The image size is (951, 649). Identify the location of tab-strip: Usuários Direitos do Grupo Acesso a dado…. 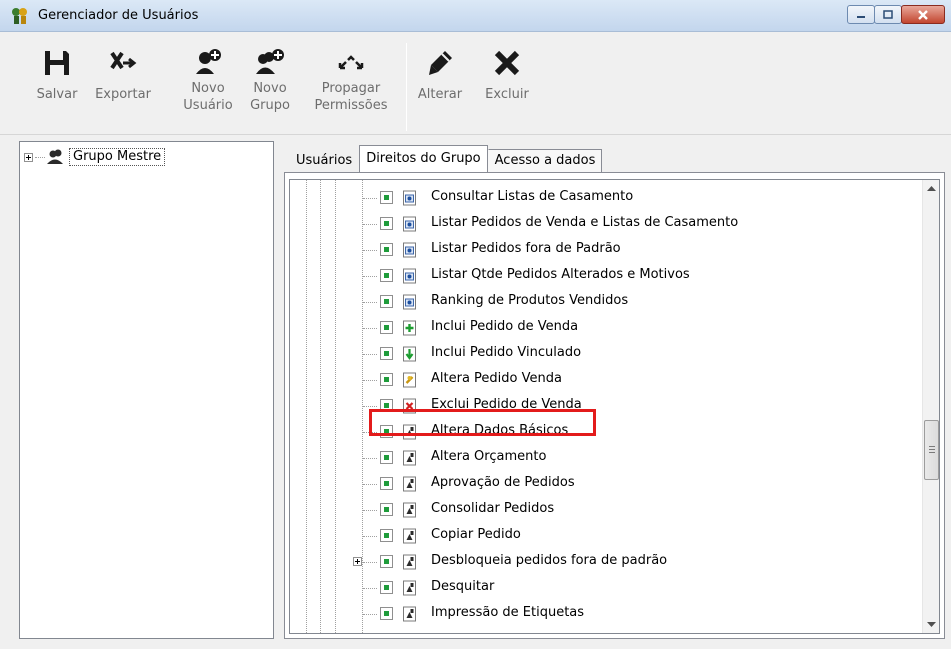
(446, 159).